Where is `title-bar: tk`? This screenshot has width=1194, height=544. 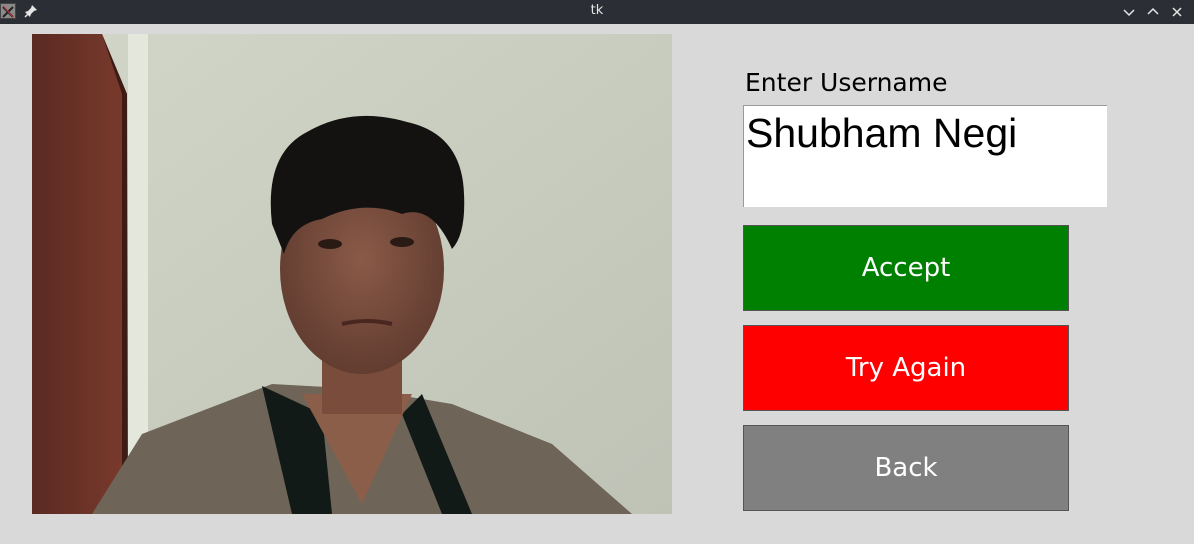
title-bar: tk is located at coordinates (597, 12).